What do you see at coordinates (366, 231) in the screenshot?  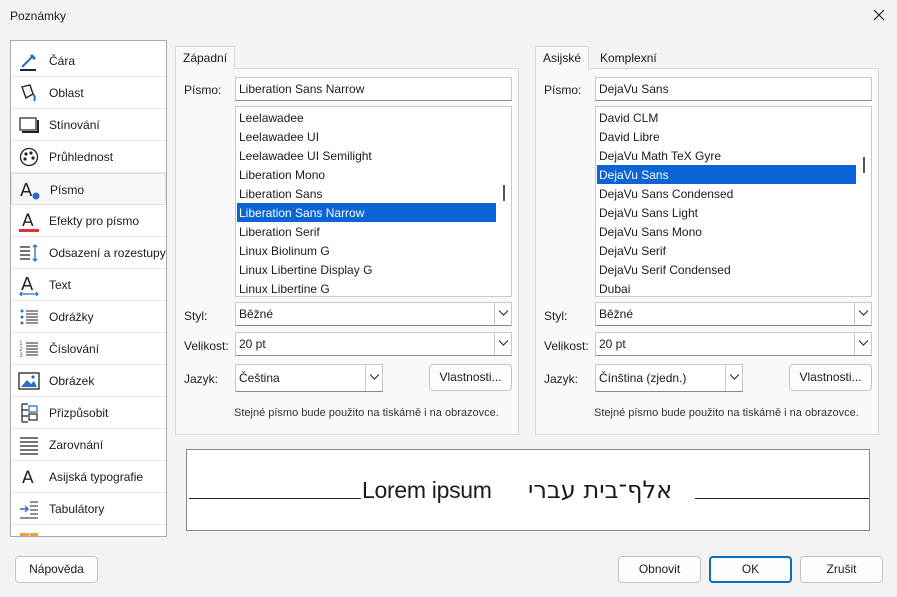 I see `list-item: Liberation Serif` at bounding box center [366, 231].